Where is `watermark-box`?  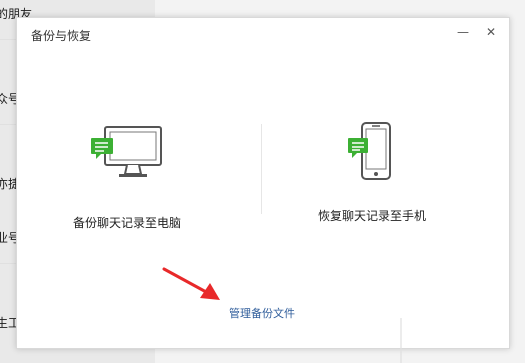 watermark-box is located at coordinates (462, 340).